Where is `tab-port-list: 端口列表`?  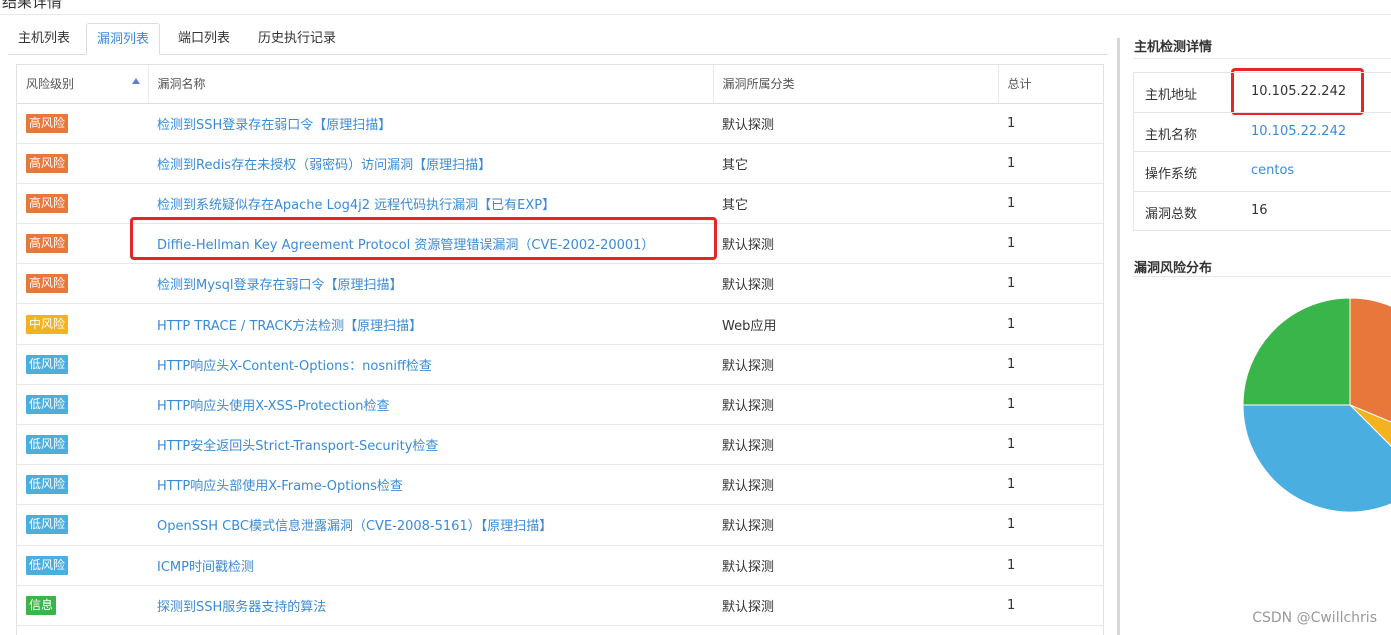 tab-port-list: 端口列表 is located at coordinates (204, 39).